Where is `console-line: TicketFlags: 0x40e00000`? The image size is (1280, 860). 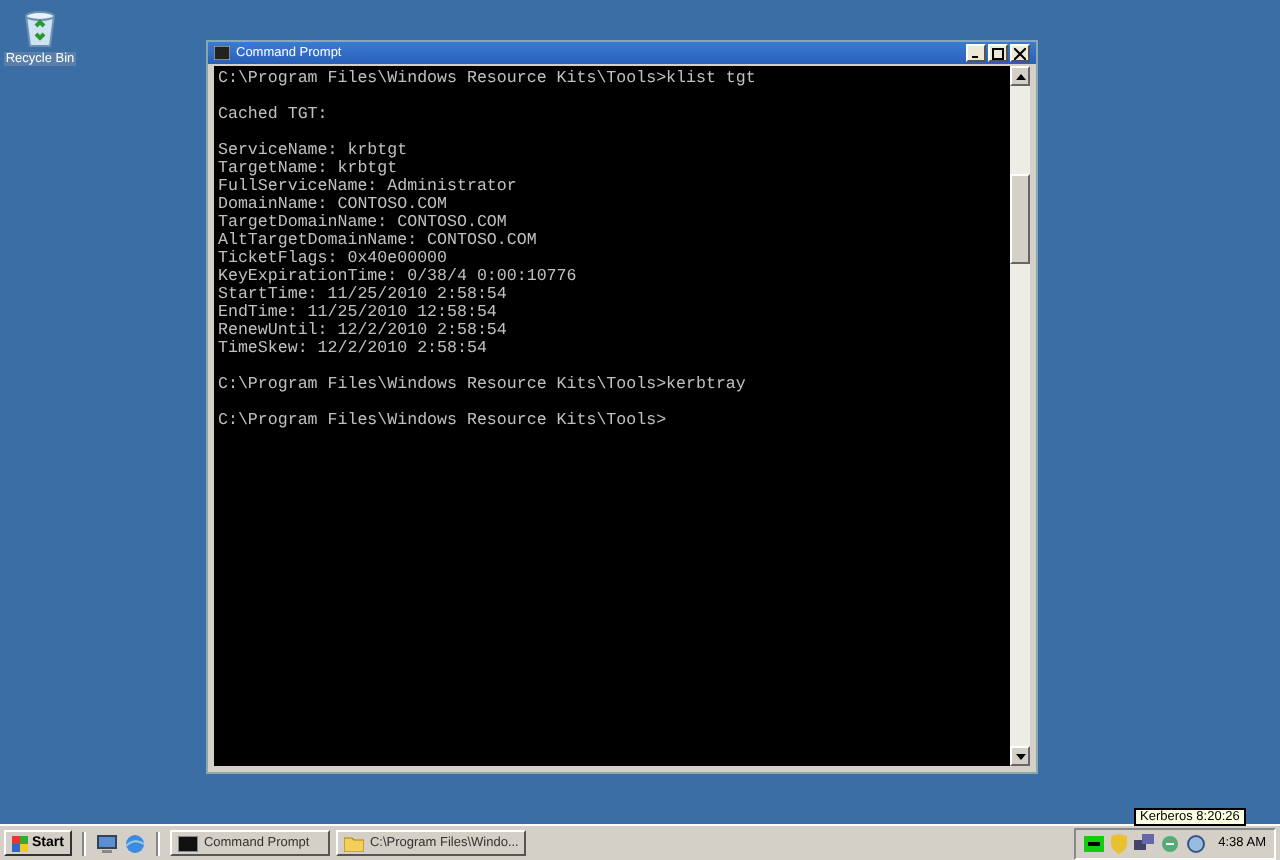
console-line: TicketFlags: 0x40e00000 is located at coordinates (334, 259).